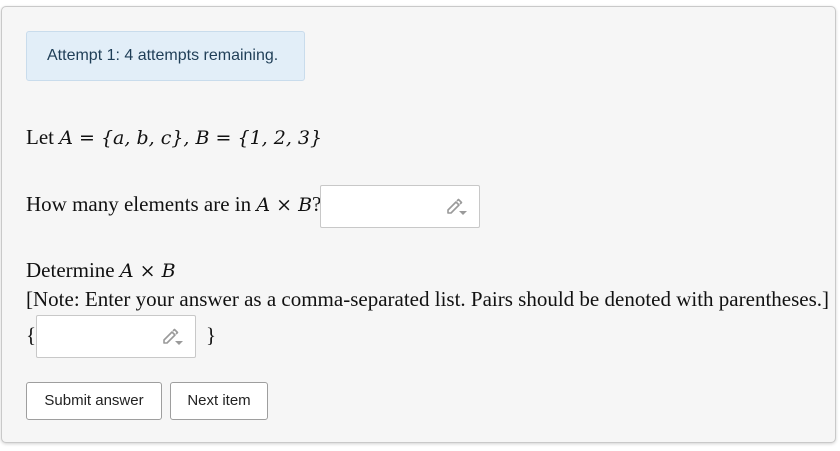 The width and height of the screenshot is (840, 451). Describe the element at coordinates (165, 56) in the screenshot. I see `attempt-status-banner: Attempt 1: 4 attempts remaining.` at that location.